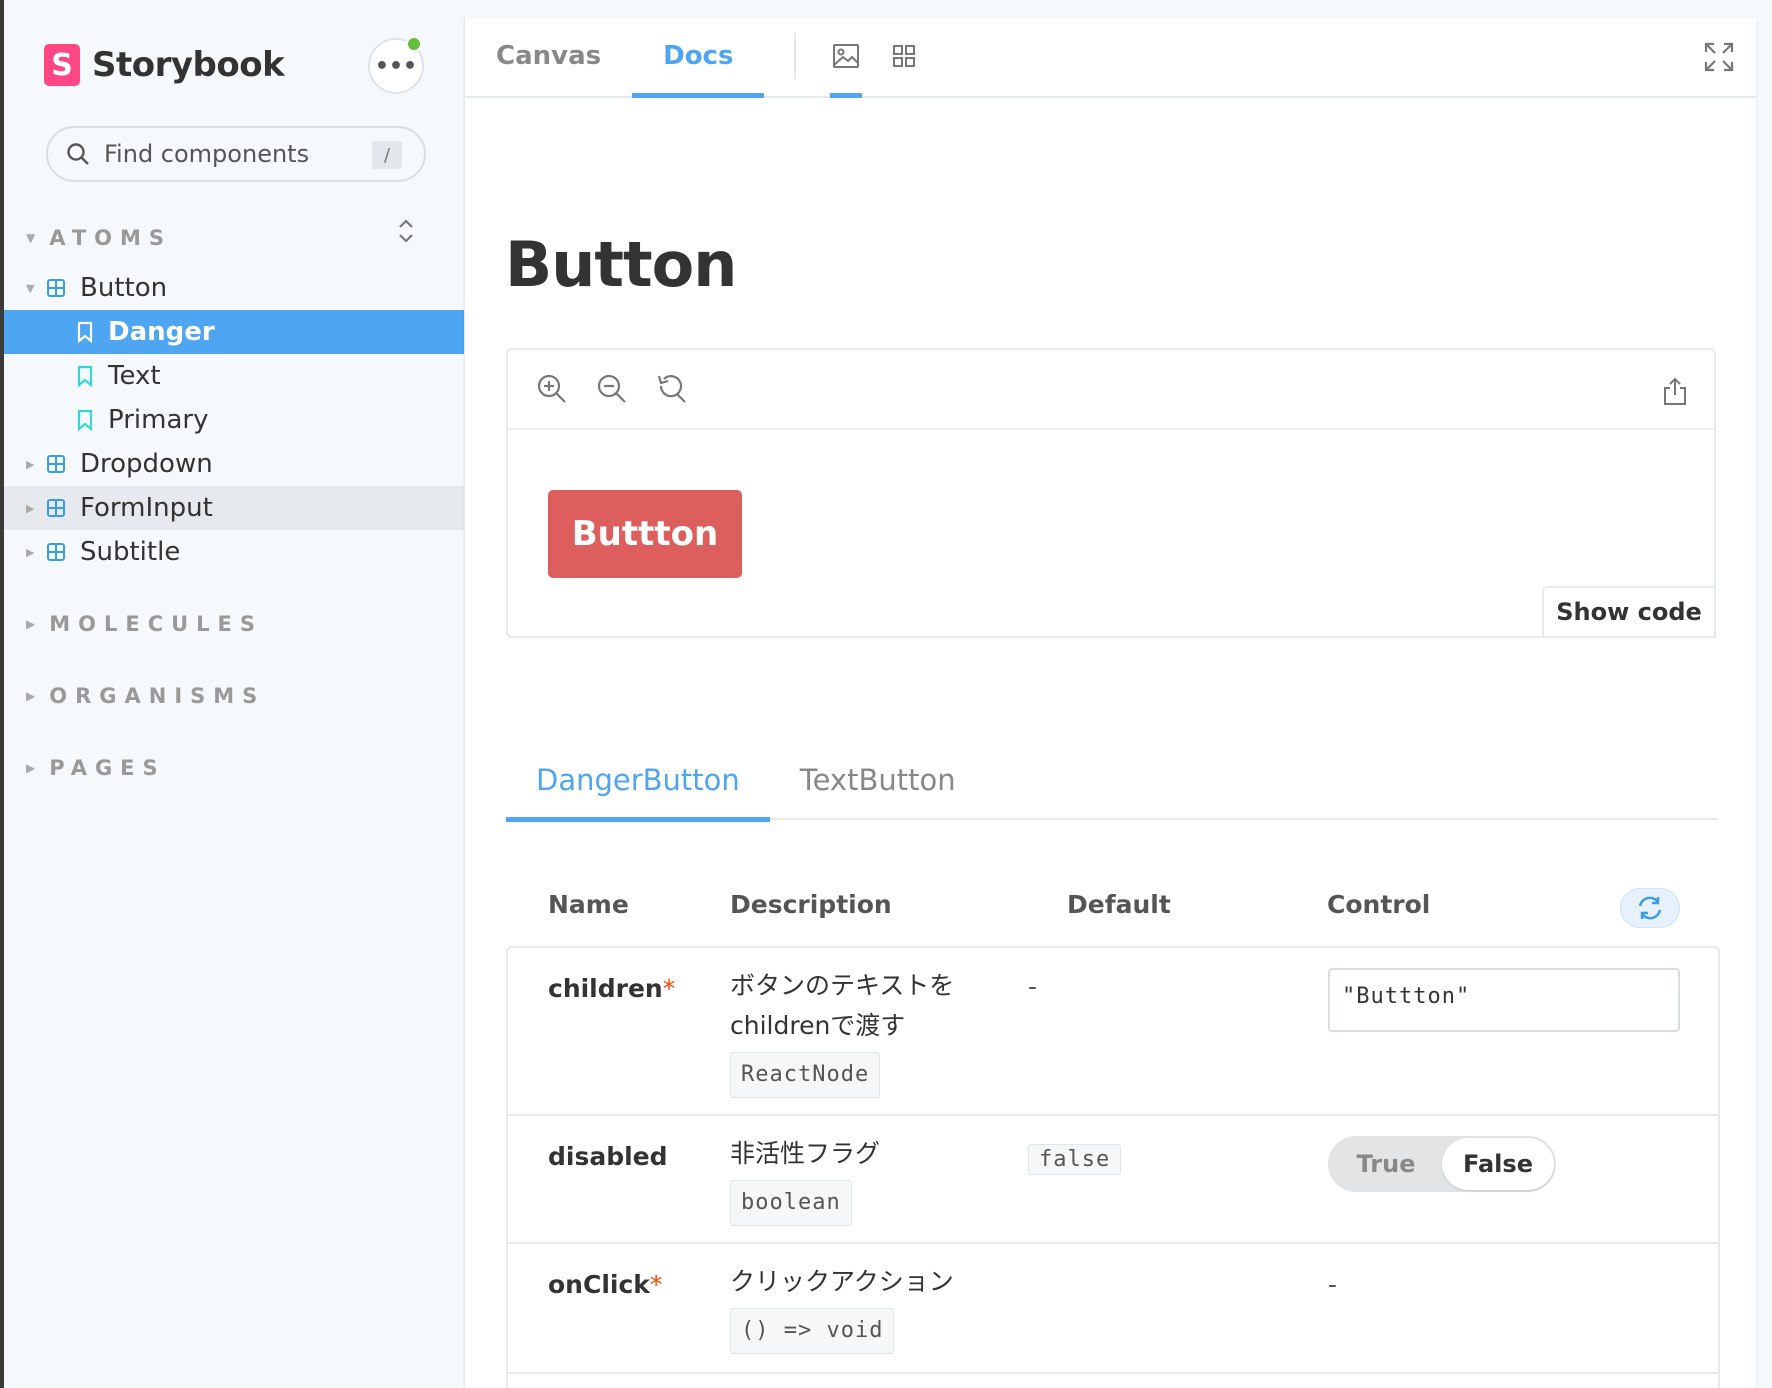 The image size is (1772, 1388). What do you see at coordinates (1119, 904) in the screenshot?
I see `column-header-default: Default` at bounding box center [1119, 904].